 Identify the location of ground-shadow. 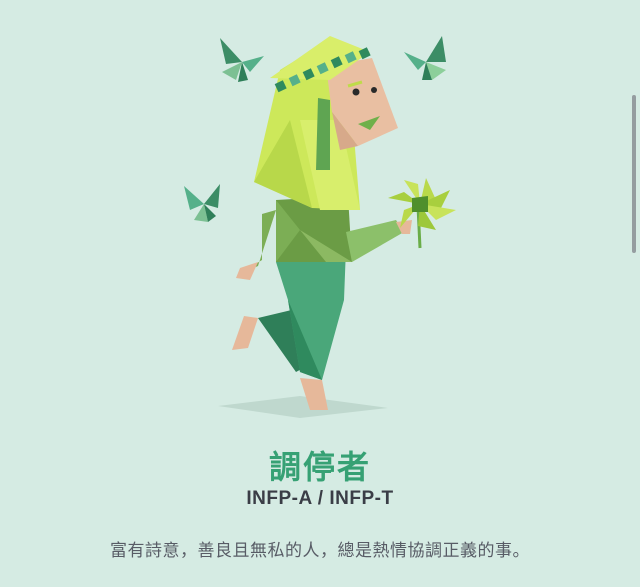
(303, 407).